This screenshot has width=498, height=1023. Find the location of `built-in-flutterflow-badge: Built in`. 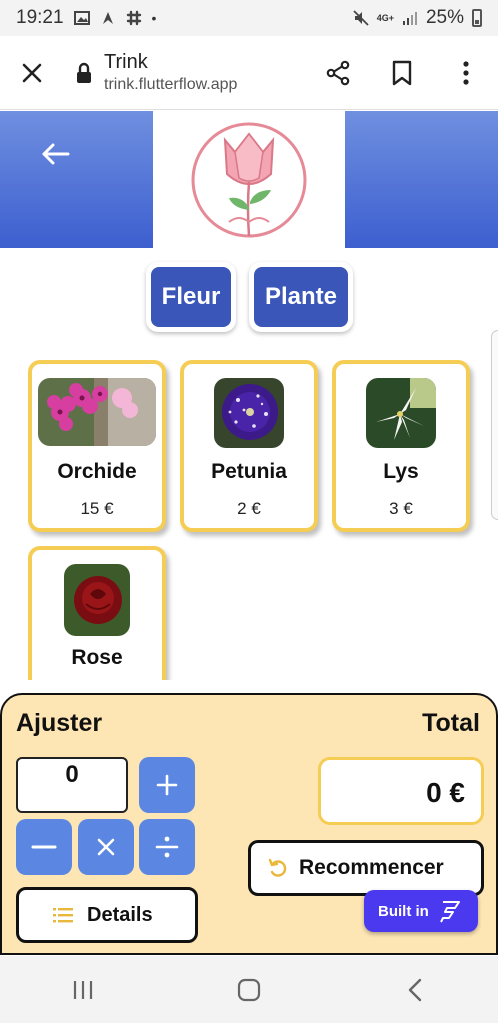

built-in-flutterflow-badge: Built in is located at coordinates (421, 911).